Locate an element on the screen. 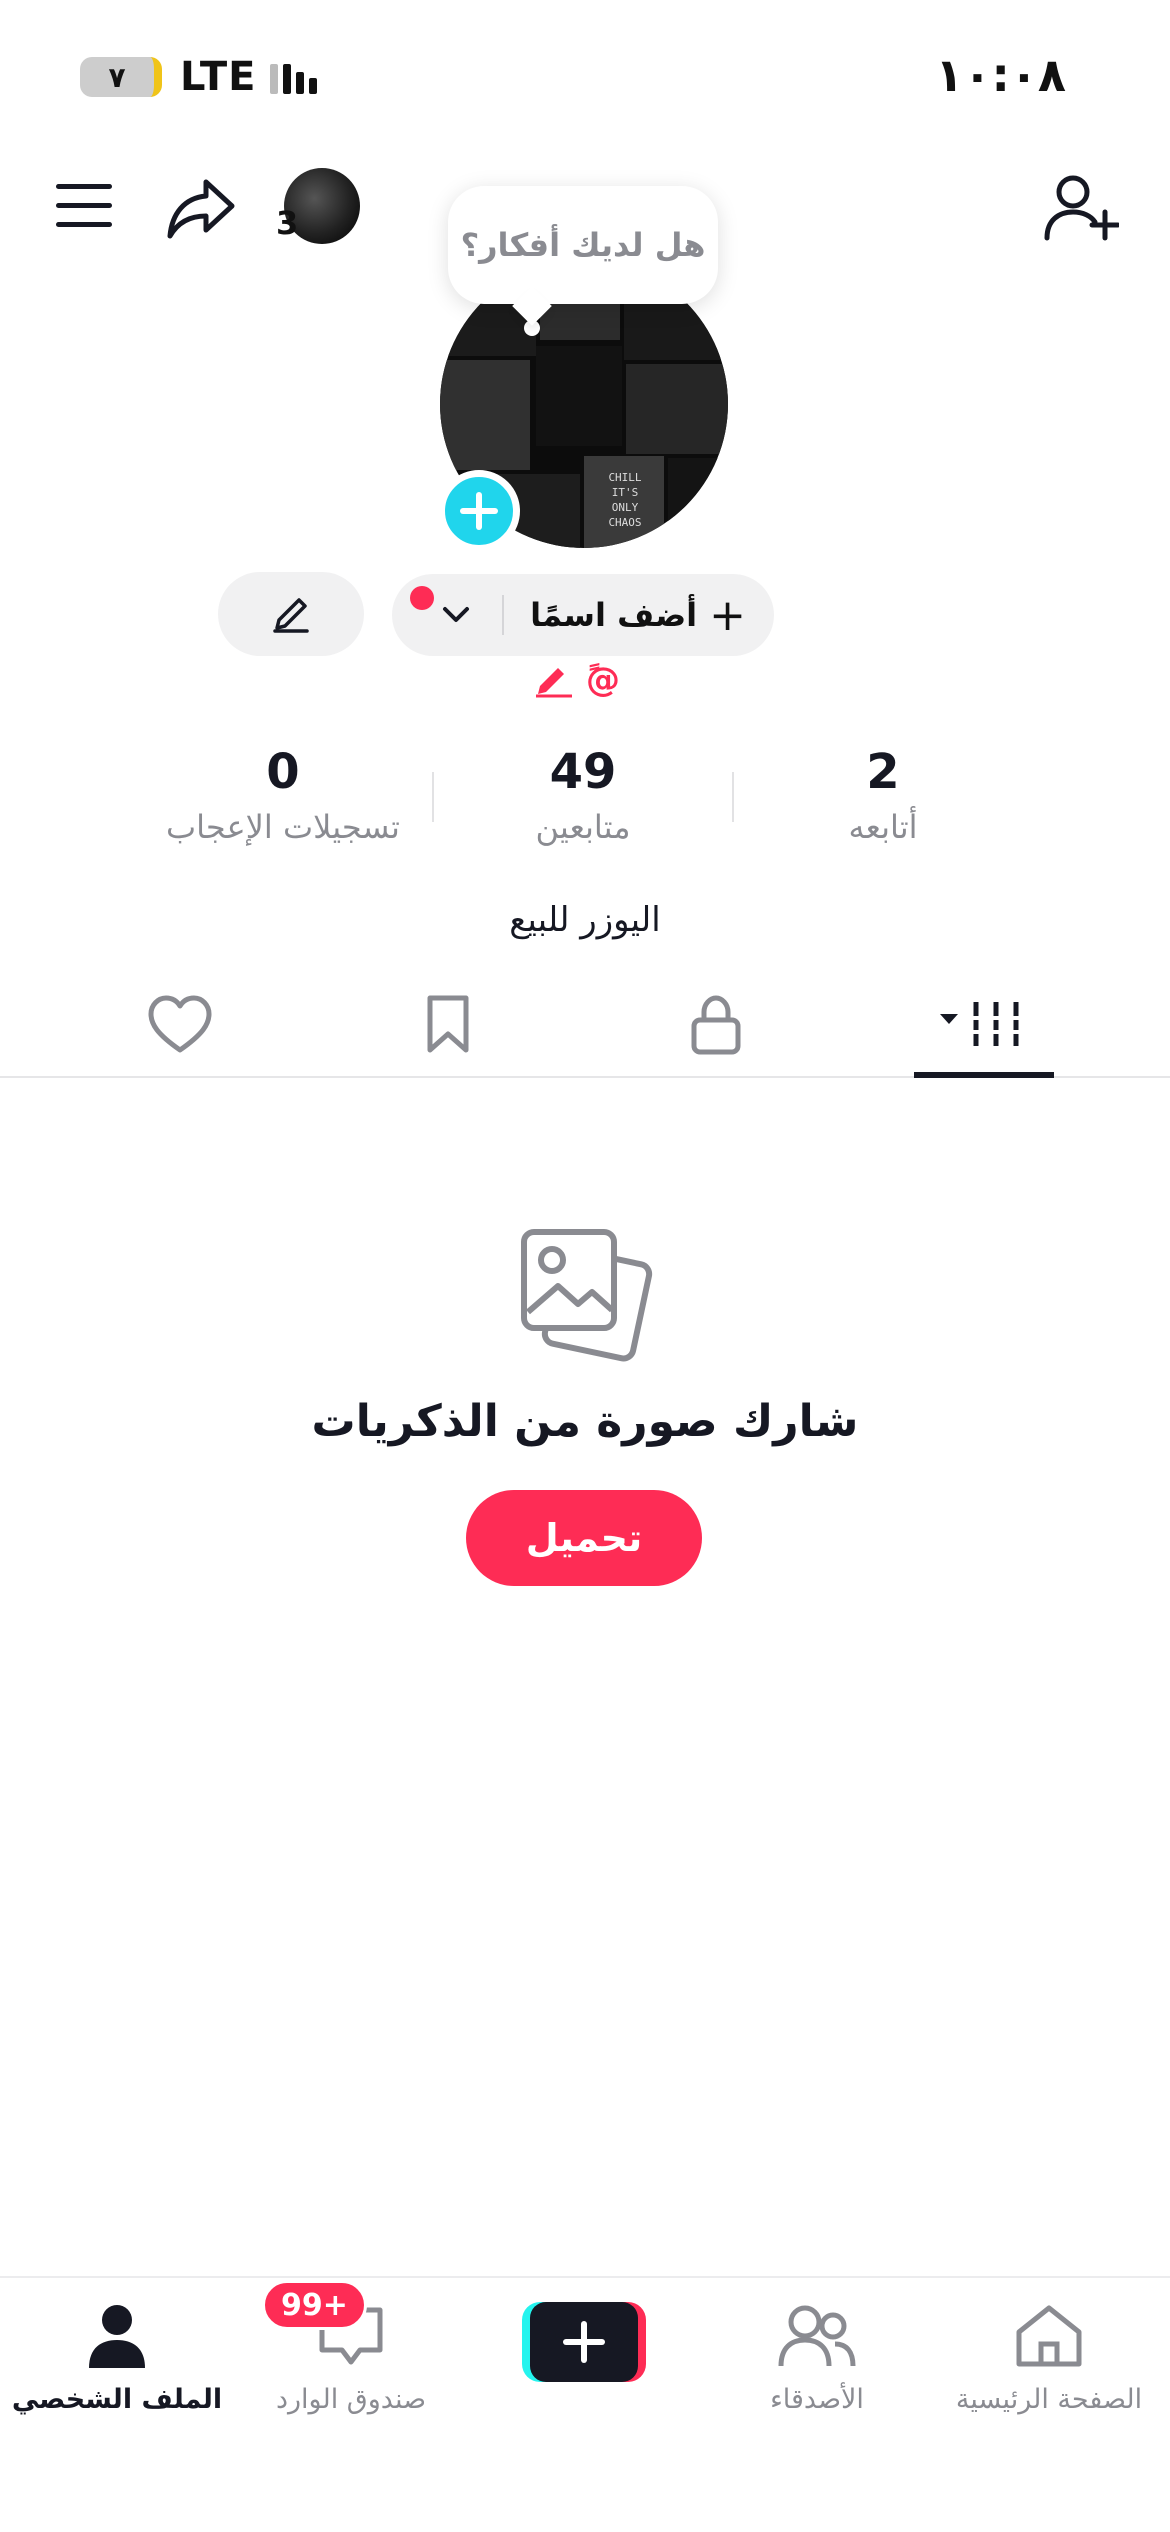 This screenshot has width=1170, height=2532. add-name-label: أضف اسمًا is located at coordinates (614, 615).